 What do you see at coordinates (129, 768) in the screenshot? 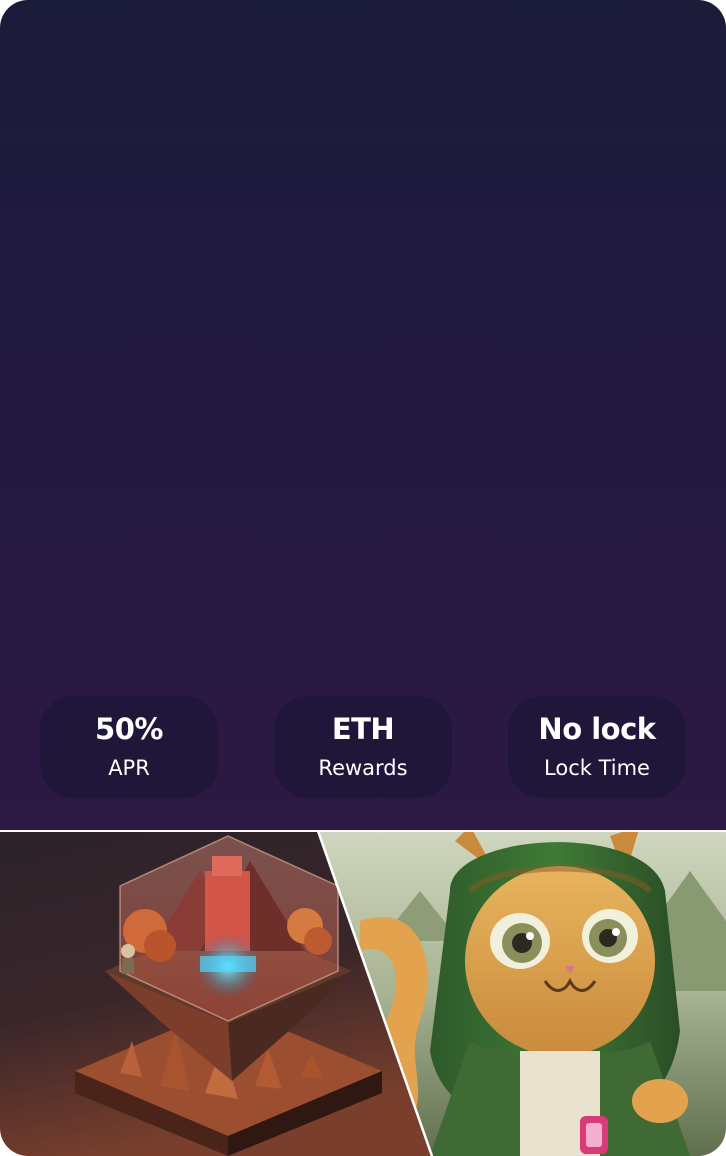
I see `stat-apr-label: APR` at bounding box center [129, 768].